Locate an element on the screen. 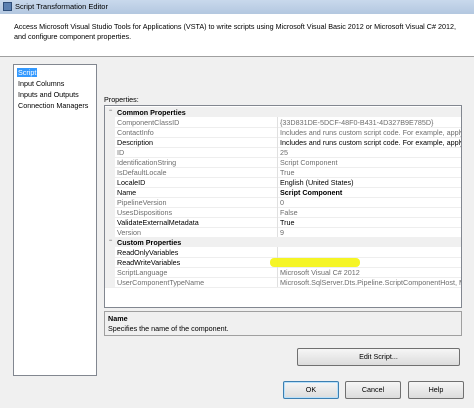 Image resolution: width=474 pixels, height=408 pixels. property-row-version: Version 9 is located at coordinates (283, 232).